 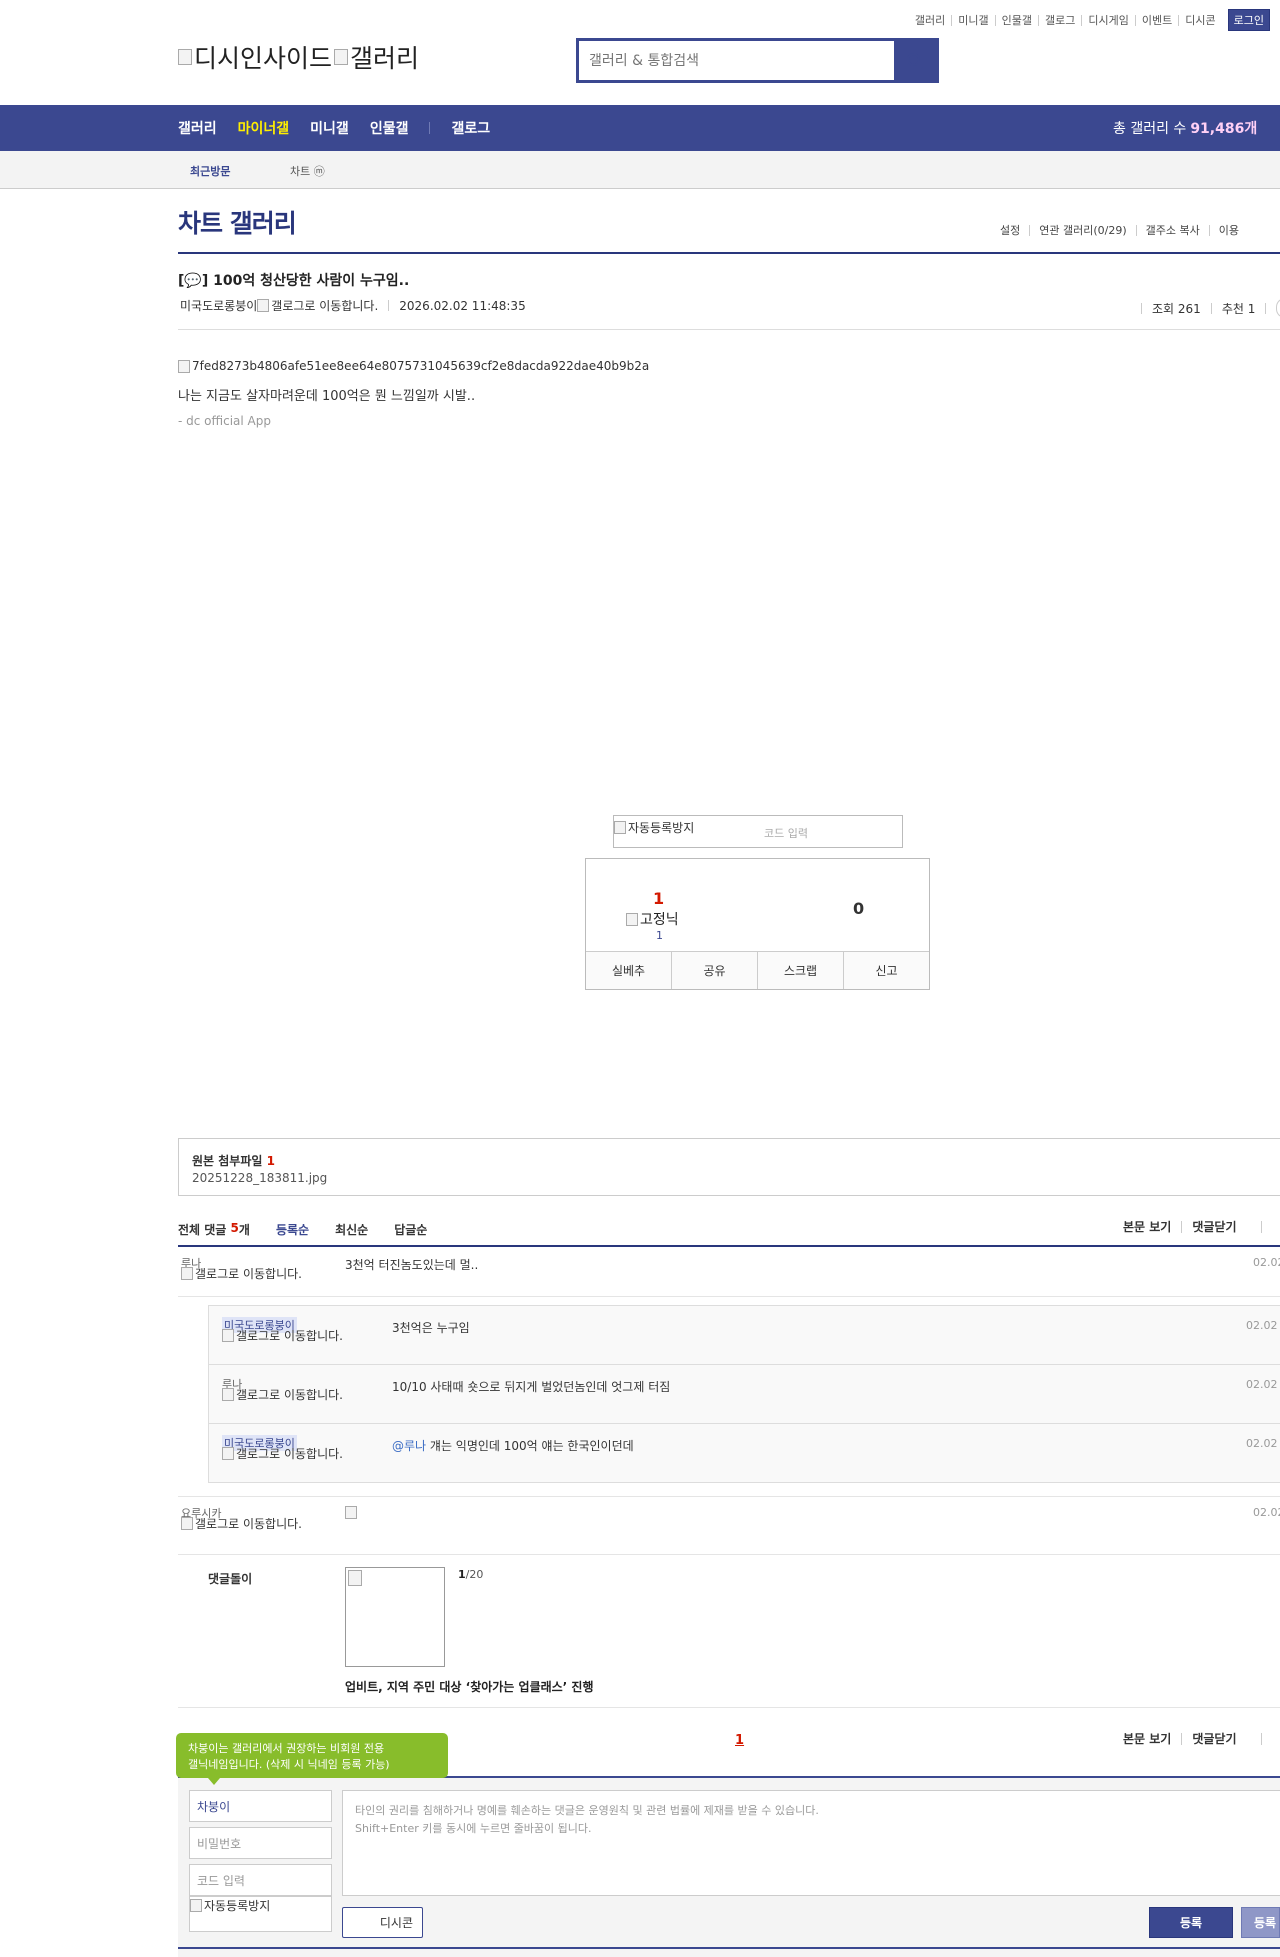 What do you see at coordinates (652, 919) in the screenshot?
I see `fixed-nick-recommend: 고정닉` at bounding box center [652, 919].